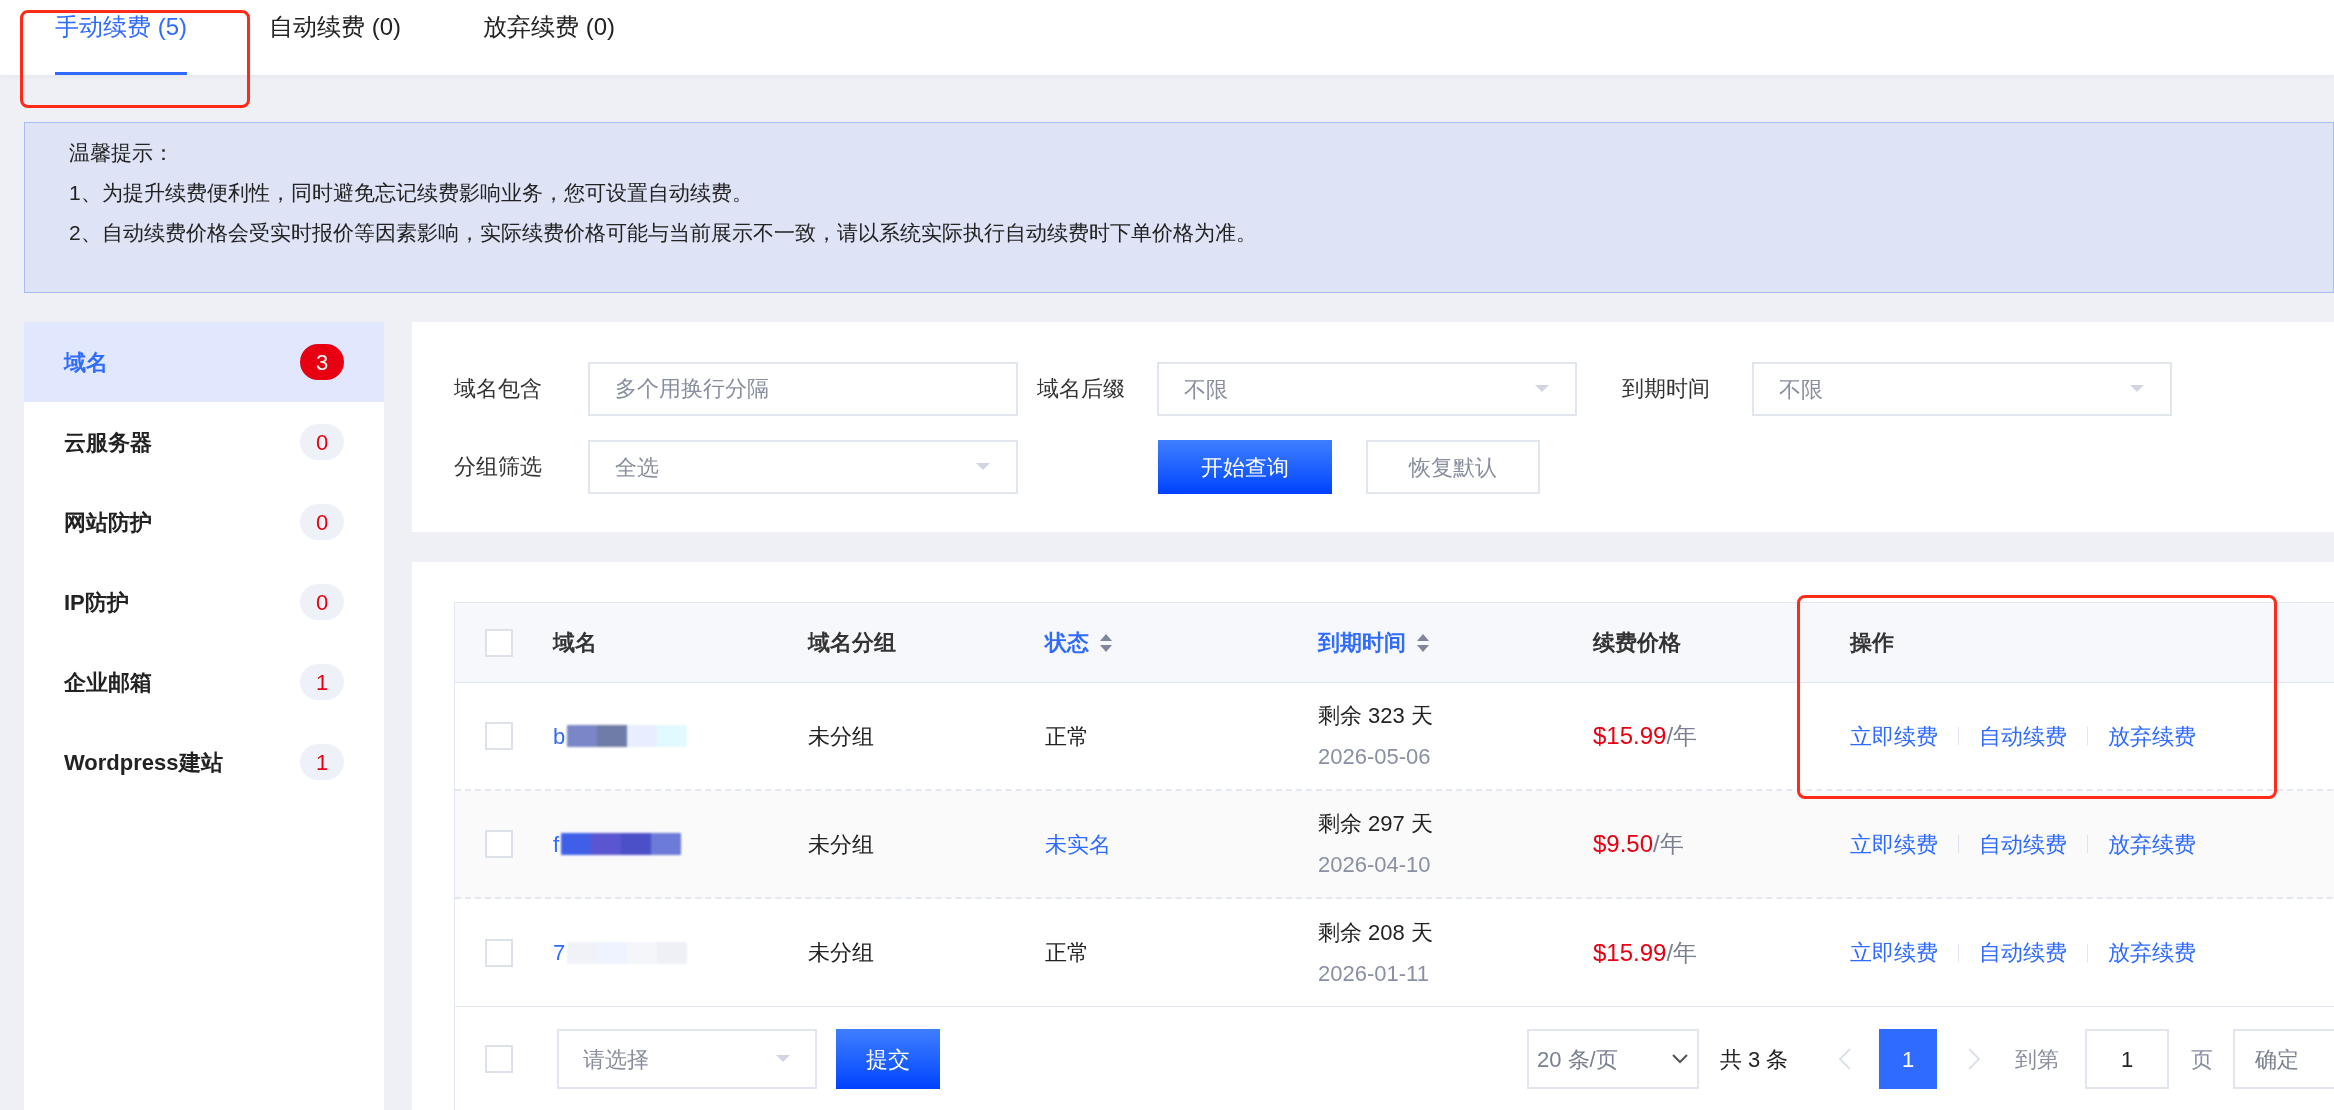 This screenshot has width=2334, height=1110. What do you see at coordinates (1375, 865) in the screenshot?
I see `expiry-date: 2026-04-10` at bounding box center [1375, 865].